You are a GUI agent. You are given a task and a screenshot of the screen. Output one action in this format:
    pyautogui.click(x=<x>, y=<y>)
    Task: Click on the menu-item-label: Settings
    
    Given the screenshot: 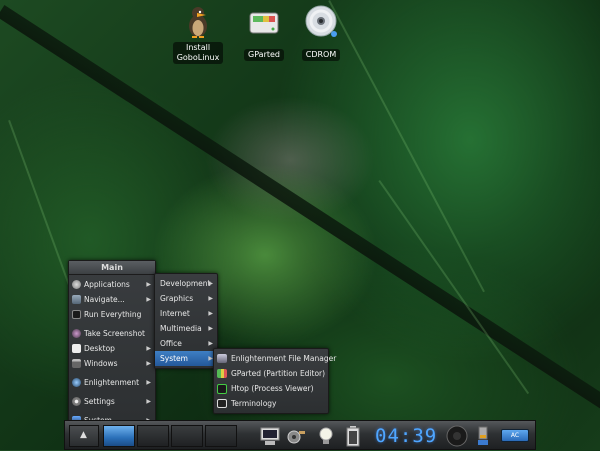 What is the action you would take?
    pyautogui.click(x=99, y=401)
    